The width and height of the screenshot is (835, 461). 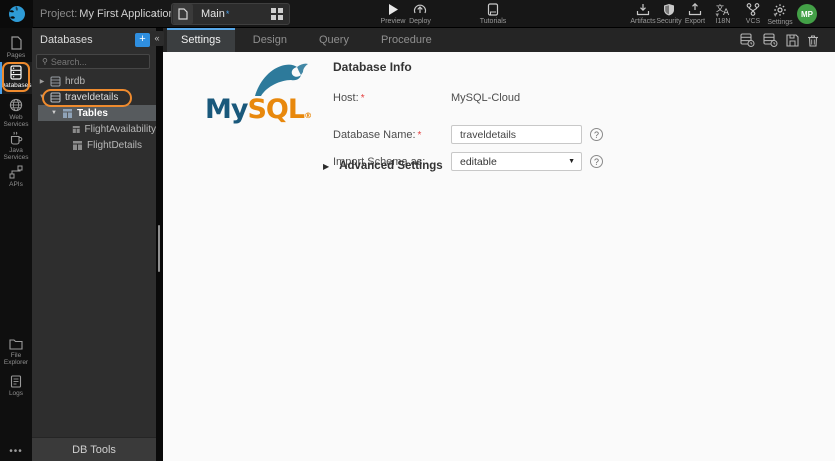 What do you see at coordinates (16, 43) in the screenshot?
I see `pages-icon` at bounding box center [16, 43].